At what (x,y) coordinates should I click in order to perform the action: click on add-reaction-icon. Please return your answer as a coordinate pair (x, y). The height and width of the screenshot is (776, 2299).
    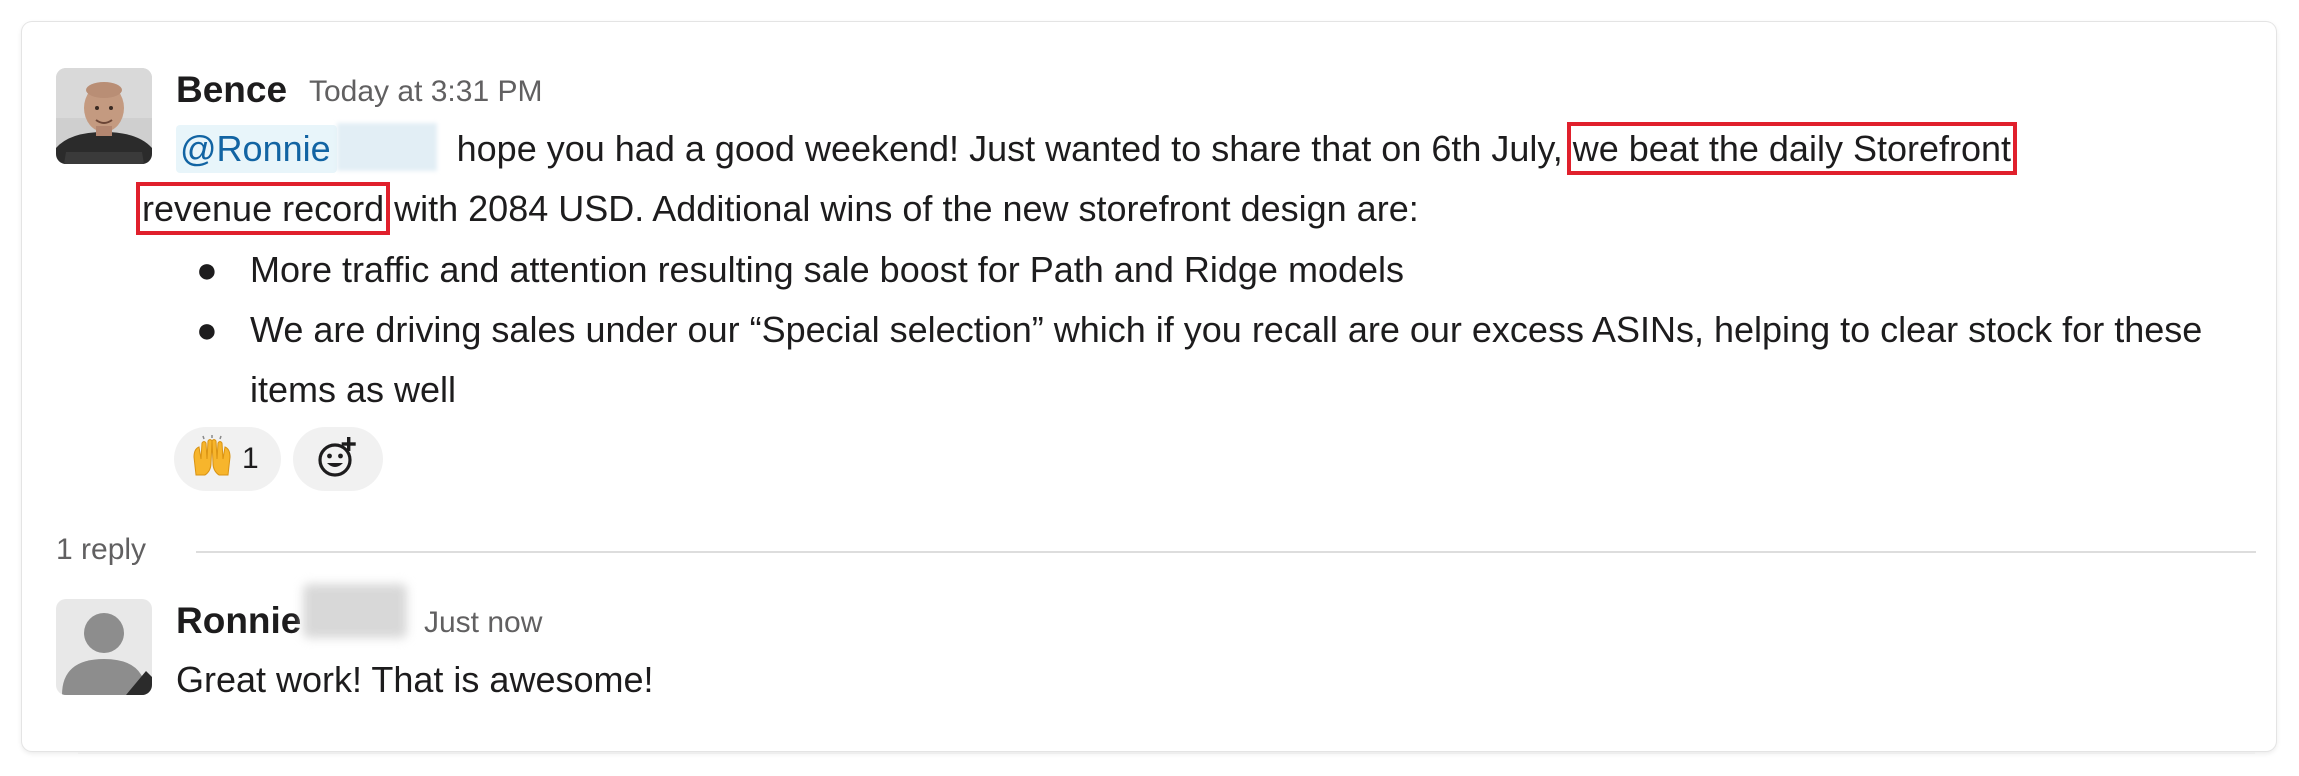
    Looking at the image, I should click on (338, 459).